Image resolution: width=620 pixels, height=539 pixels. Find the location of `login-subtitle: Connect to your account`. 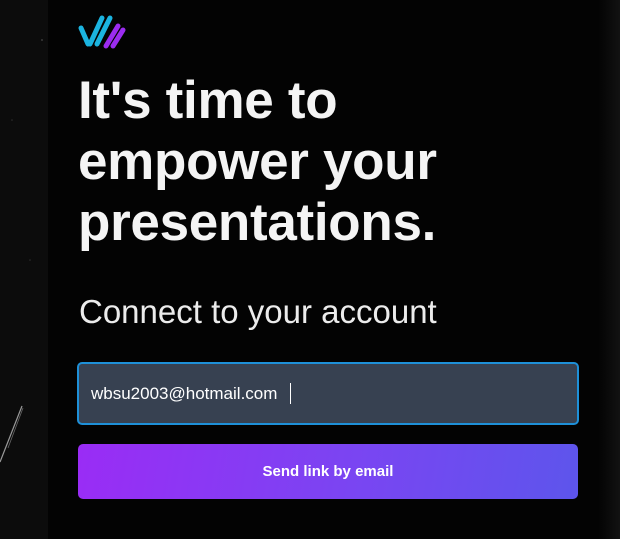

login-subtitle: Connect to your account is located at coordinates (258, 311).